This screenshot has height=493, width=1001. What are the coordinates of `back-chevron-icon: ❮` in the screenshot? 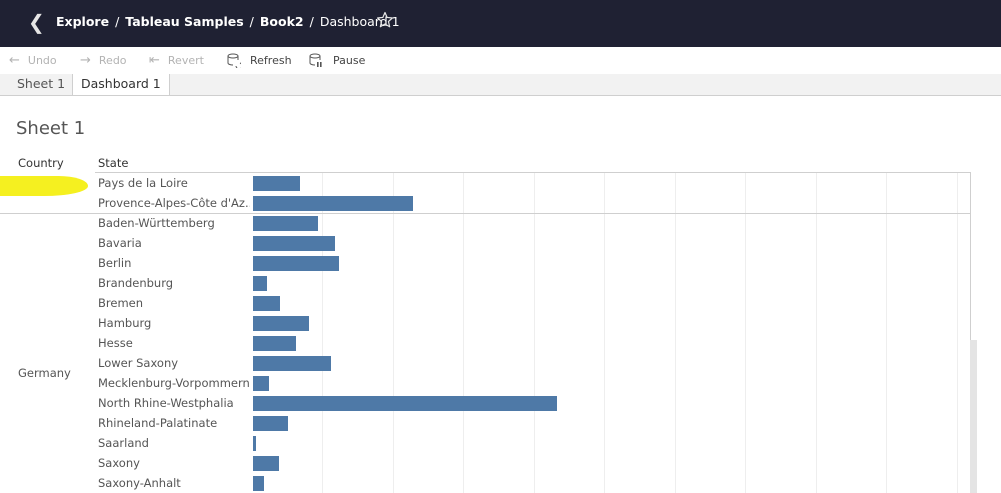 It's located at (36, 22).